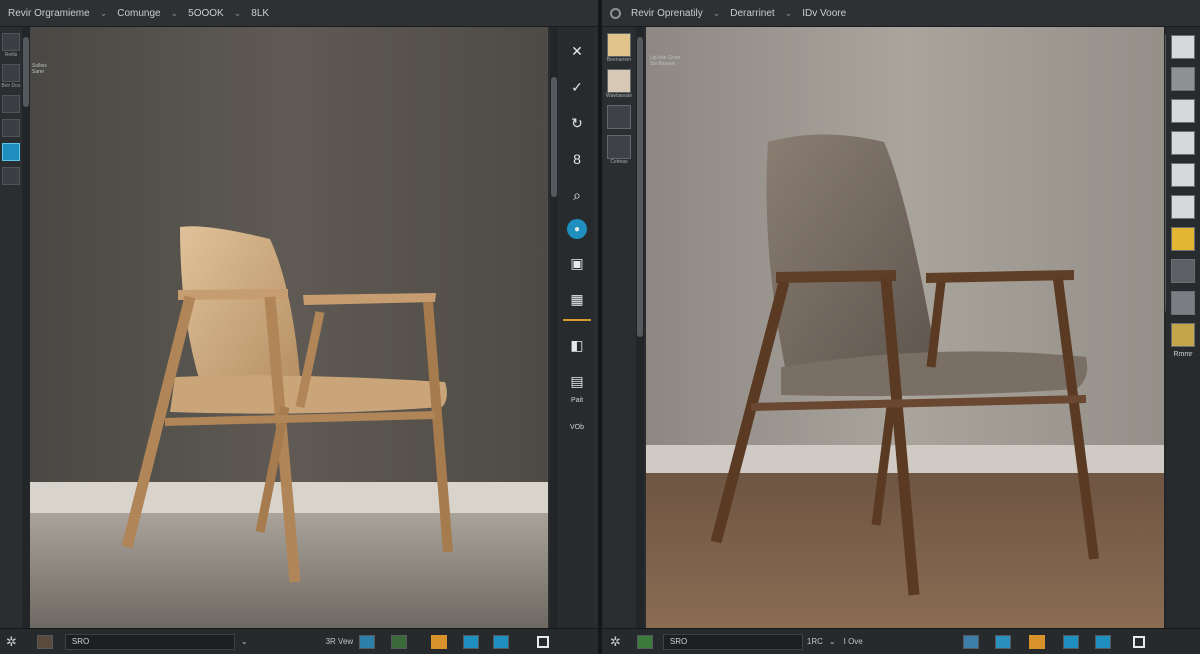 This screenshot has height=654, width=1200. I want to click on viewport-note: Lip bhe Crren Sw Beaove, so click(665, 61).